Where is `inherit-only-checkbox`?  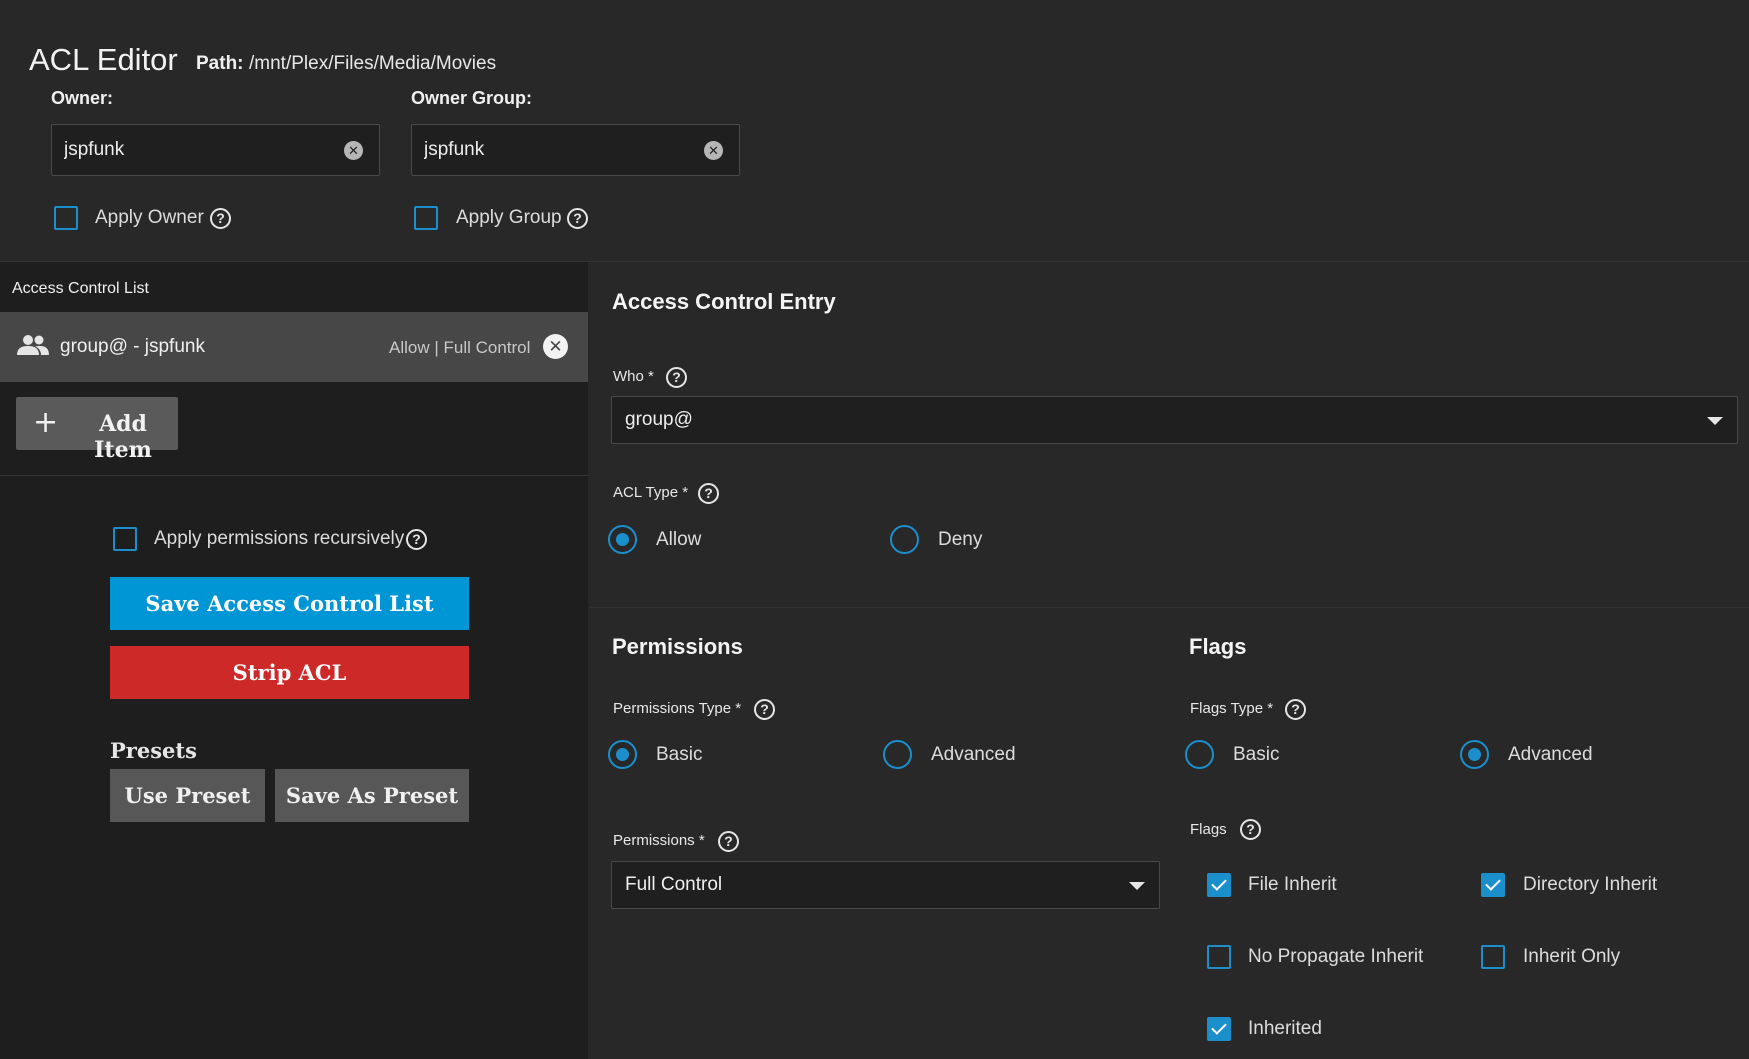 inherit-only-checkbox is located at coordinates (1493, 957).